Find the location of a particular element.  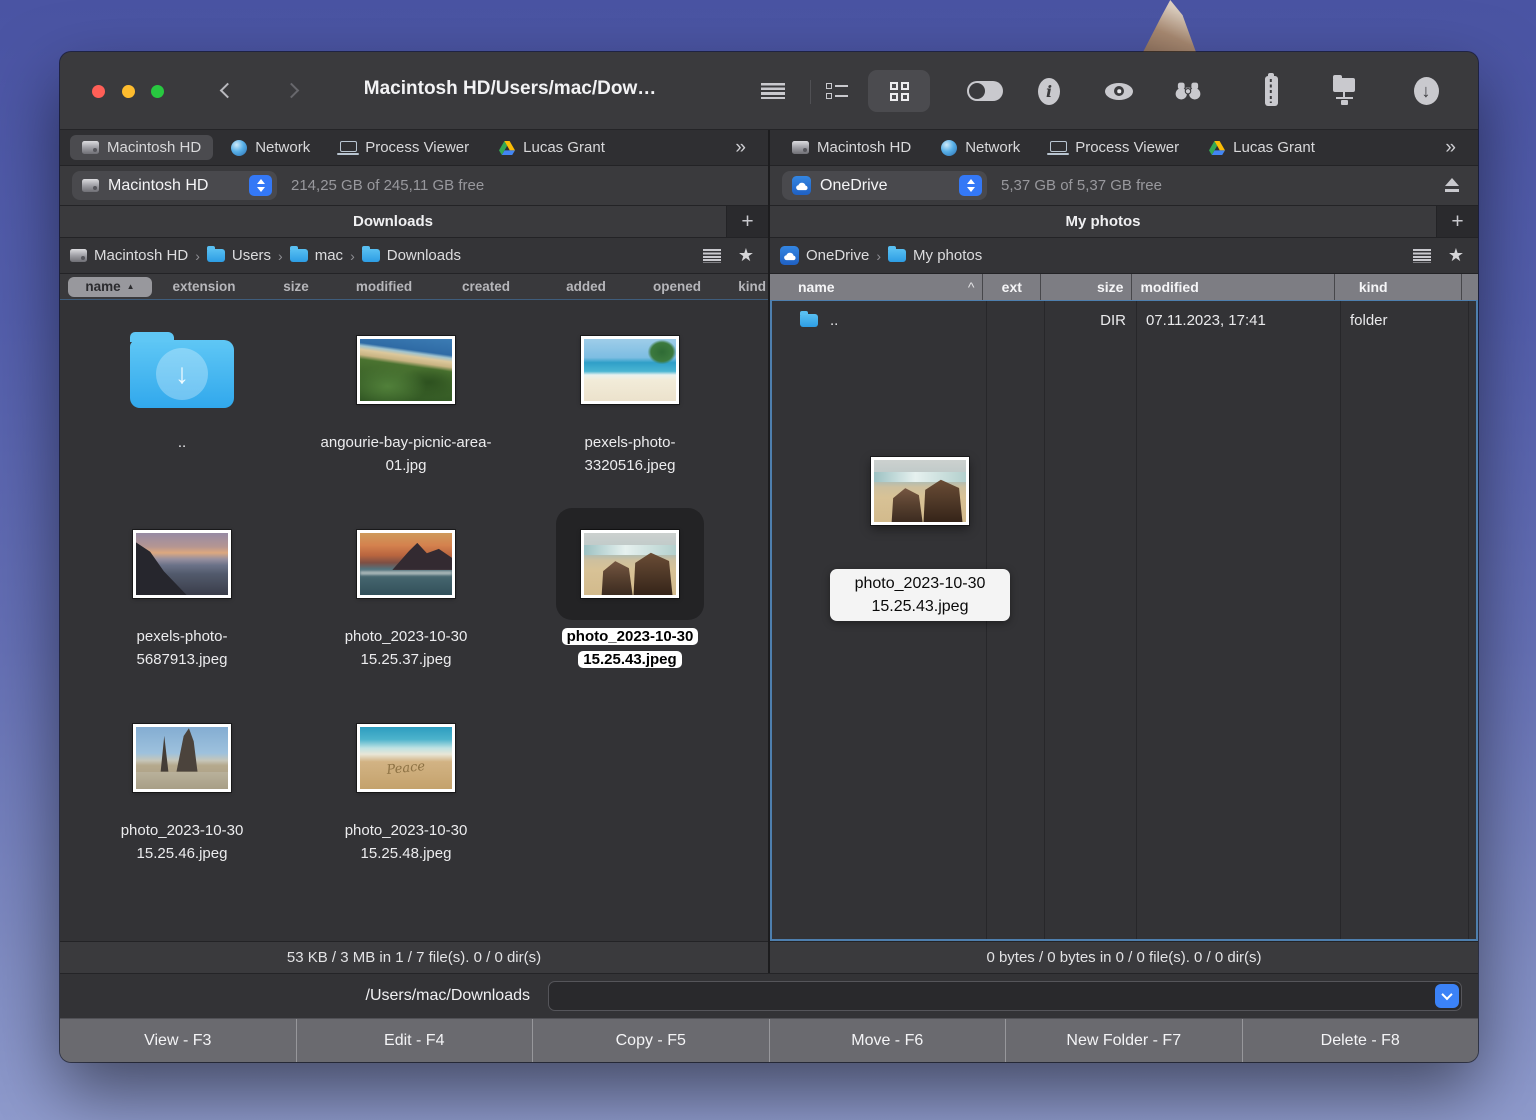

file-item: pexels-photo-3320516.jpeg is located at coordinates (630, 411).